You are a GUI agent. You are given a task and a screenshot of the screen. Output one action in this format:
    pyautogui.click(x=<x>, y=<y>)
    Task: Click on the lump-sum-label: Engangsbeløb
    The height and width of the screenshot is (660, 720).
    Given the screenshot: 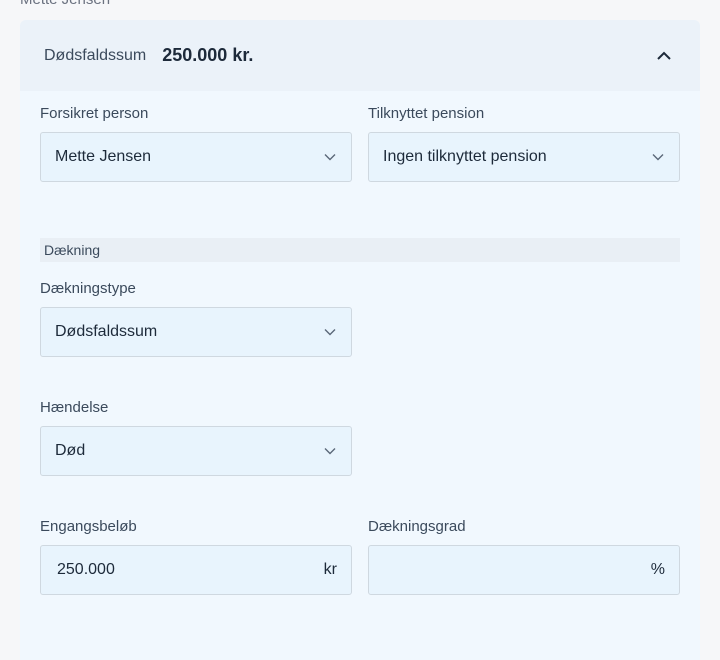 What is the action you would take?
    pyautogui.click(x=88, y=526)
    